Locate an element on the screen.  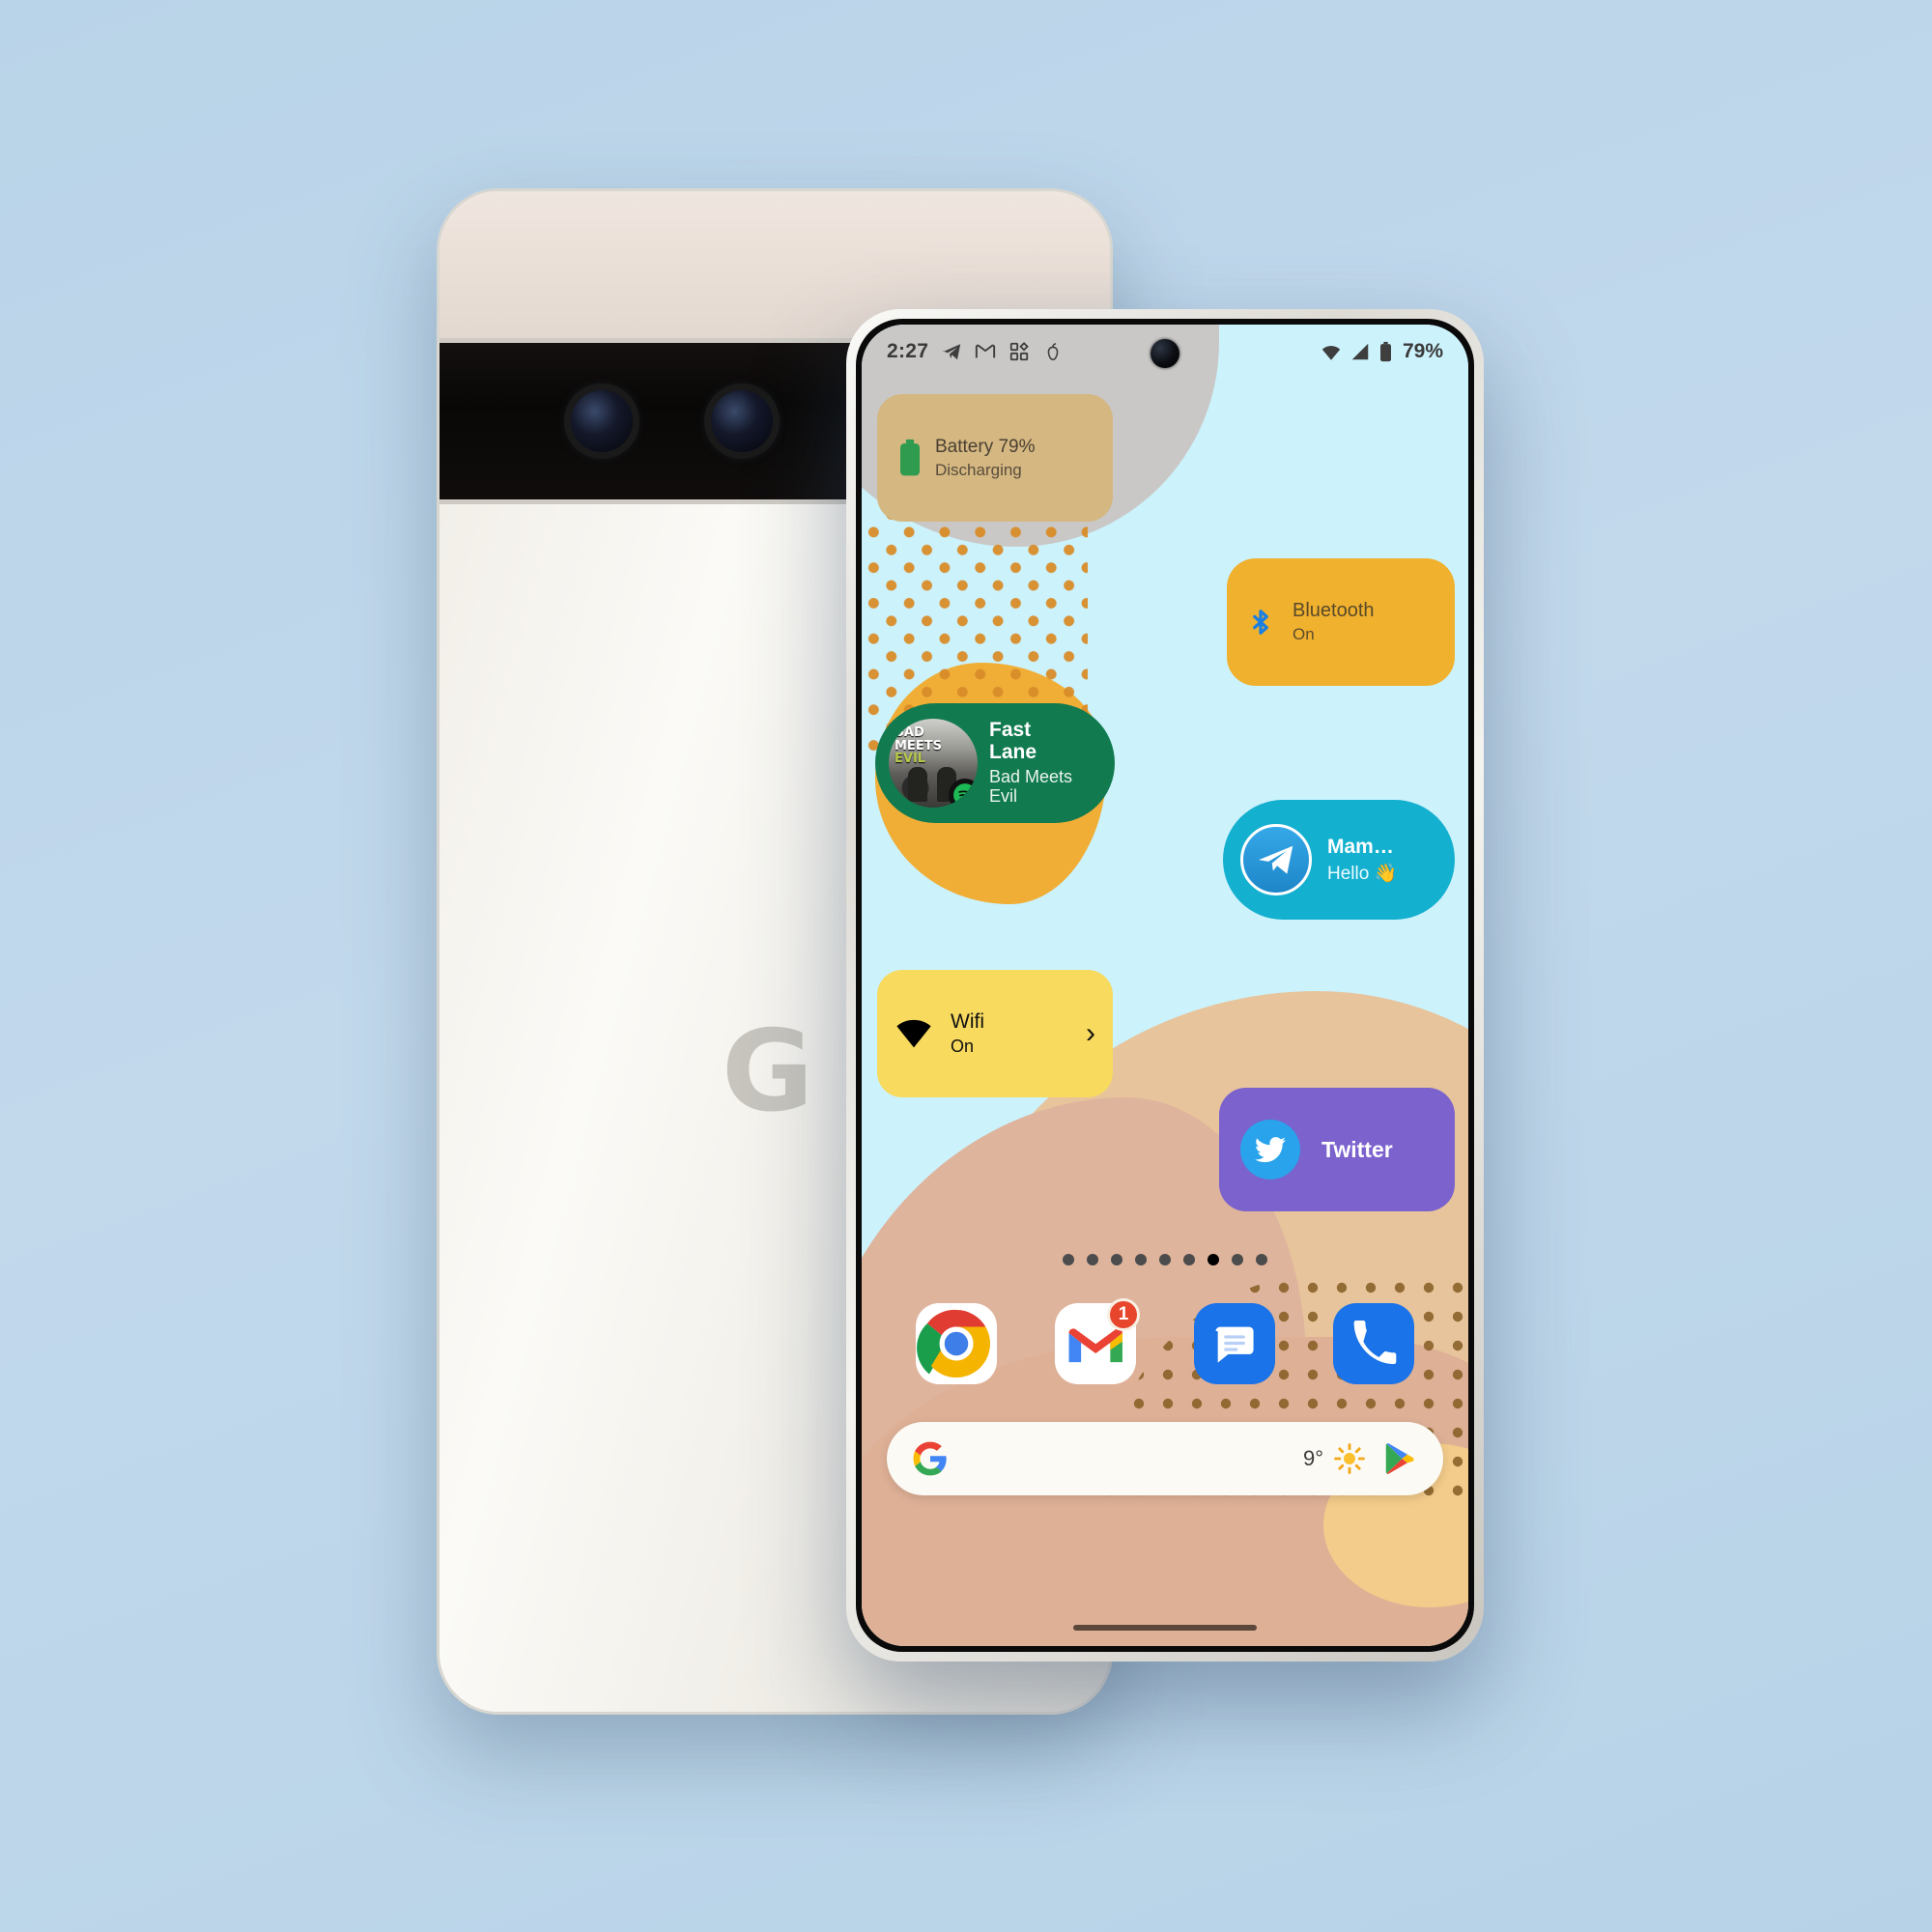
album-art-figure is located at coordinates (917, 784).